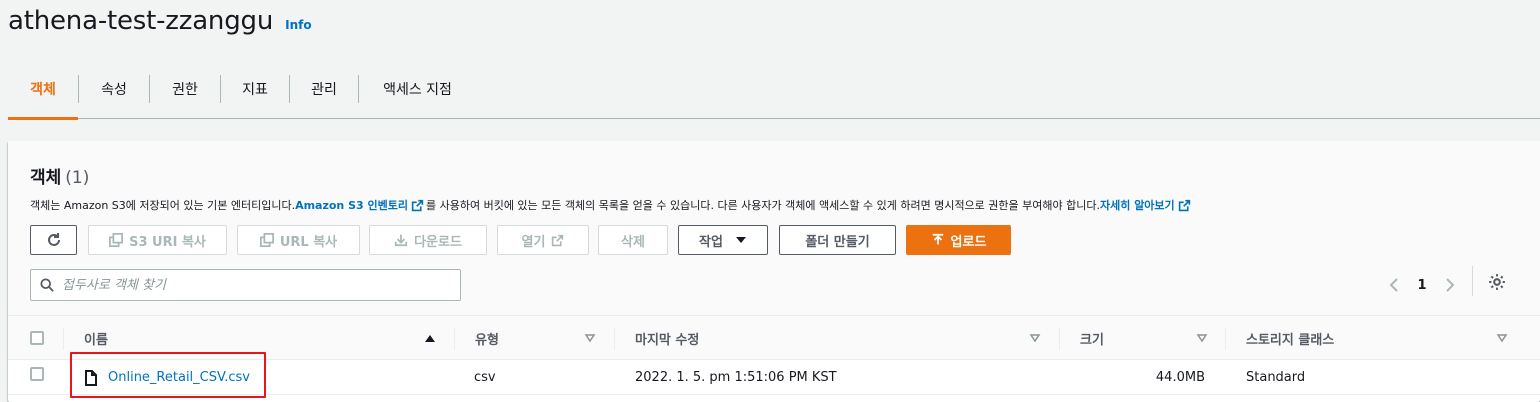 The image size is (1540, 402). What do you see at coordinates (533, 242) in the screenshot?
I see `open-label: 열기` at bounding box center [533, 242].